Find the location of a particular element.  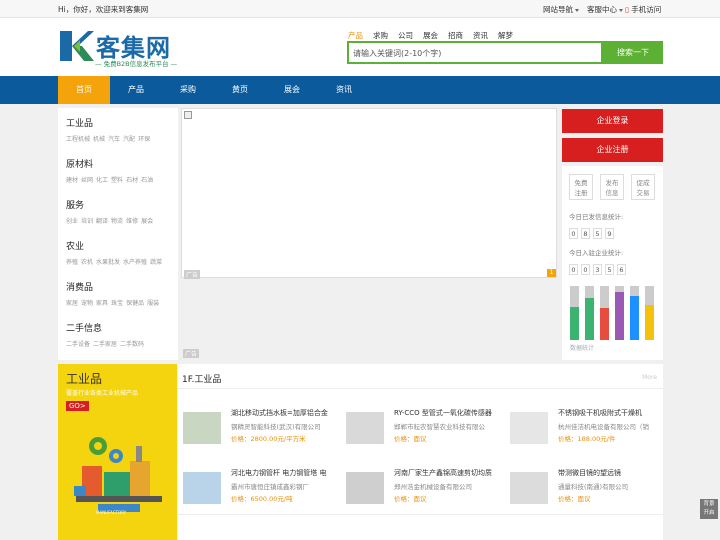

mobile-link: ▯ 手机访问 is located at coordinates (643, 9).